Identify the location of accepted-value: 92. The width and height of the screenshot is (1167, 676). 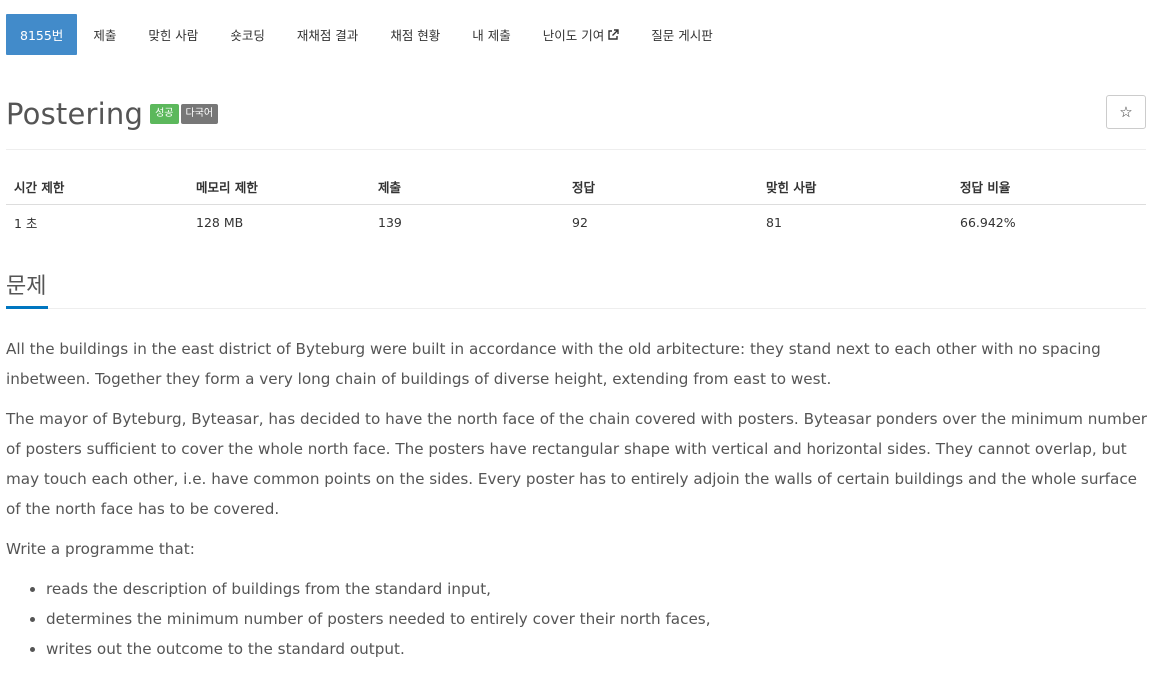
(580, 222).